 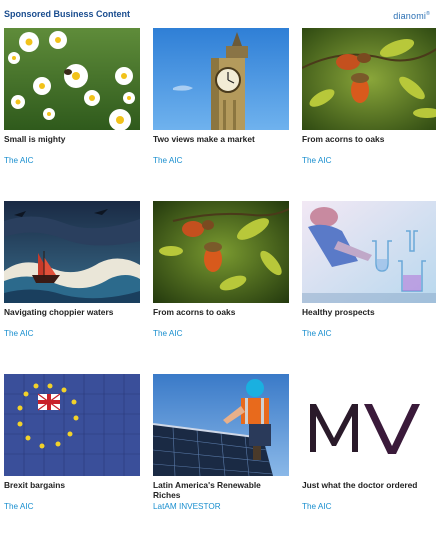 I want to click on big-ben-photo, so click(x=221, y=79).